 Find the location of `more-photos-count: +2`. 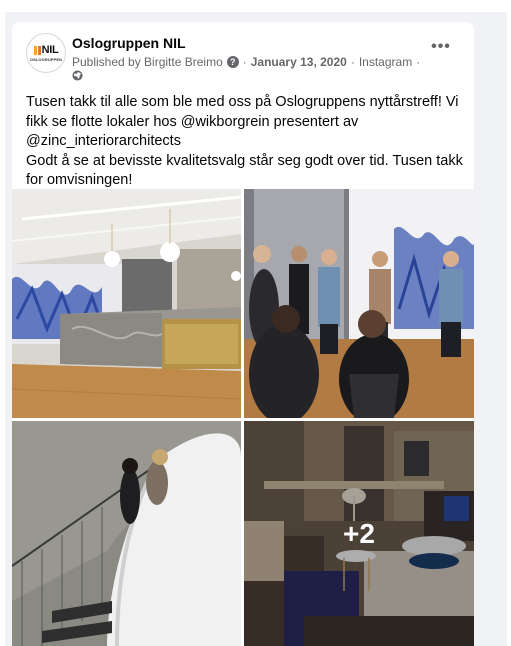

more-photos-count: +2 is located at coordinates (359, 533).